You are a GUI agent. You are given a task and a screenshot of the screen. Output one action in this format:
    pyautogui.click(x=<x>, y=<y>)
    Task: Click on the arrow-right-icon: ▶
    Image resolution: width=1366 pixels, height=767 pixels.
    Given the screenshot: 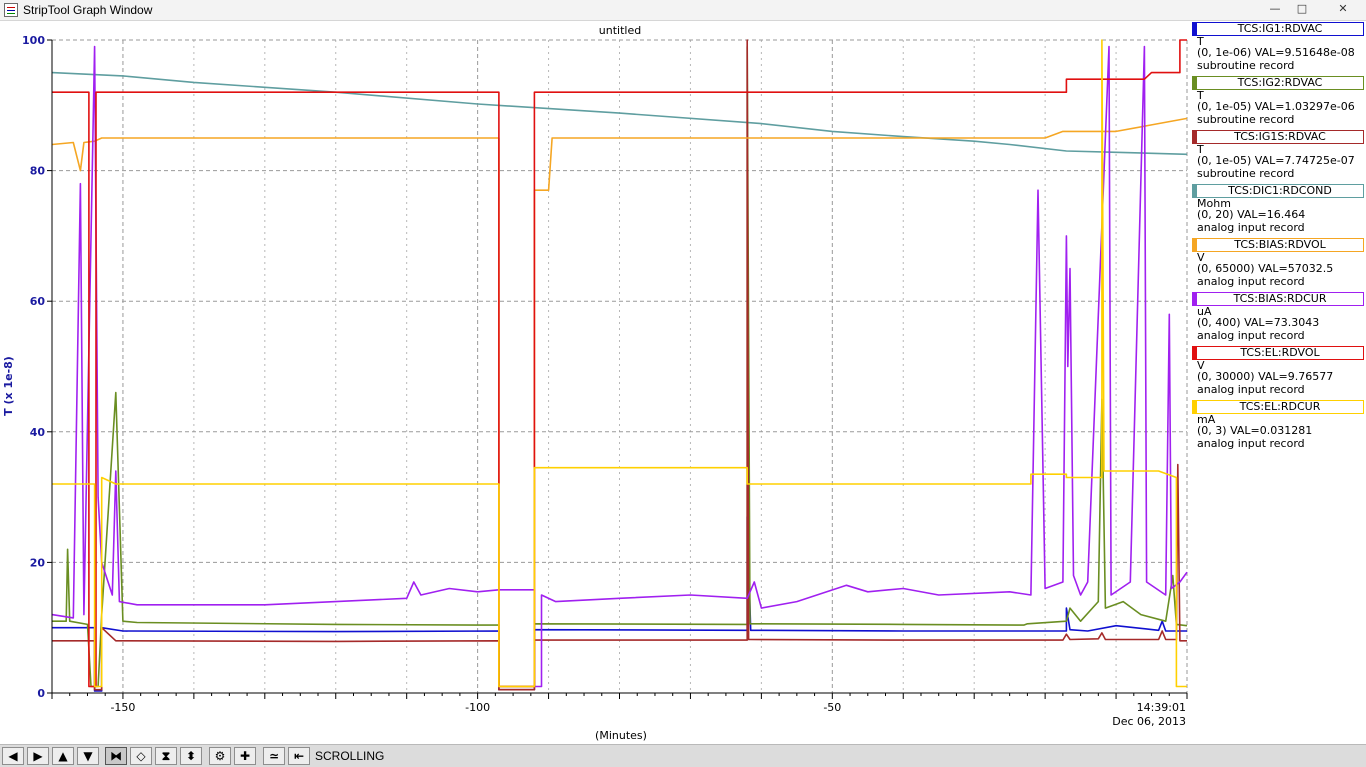 What is the action you would take?
    pyautogui.click(x=38, y=756)
    